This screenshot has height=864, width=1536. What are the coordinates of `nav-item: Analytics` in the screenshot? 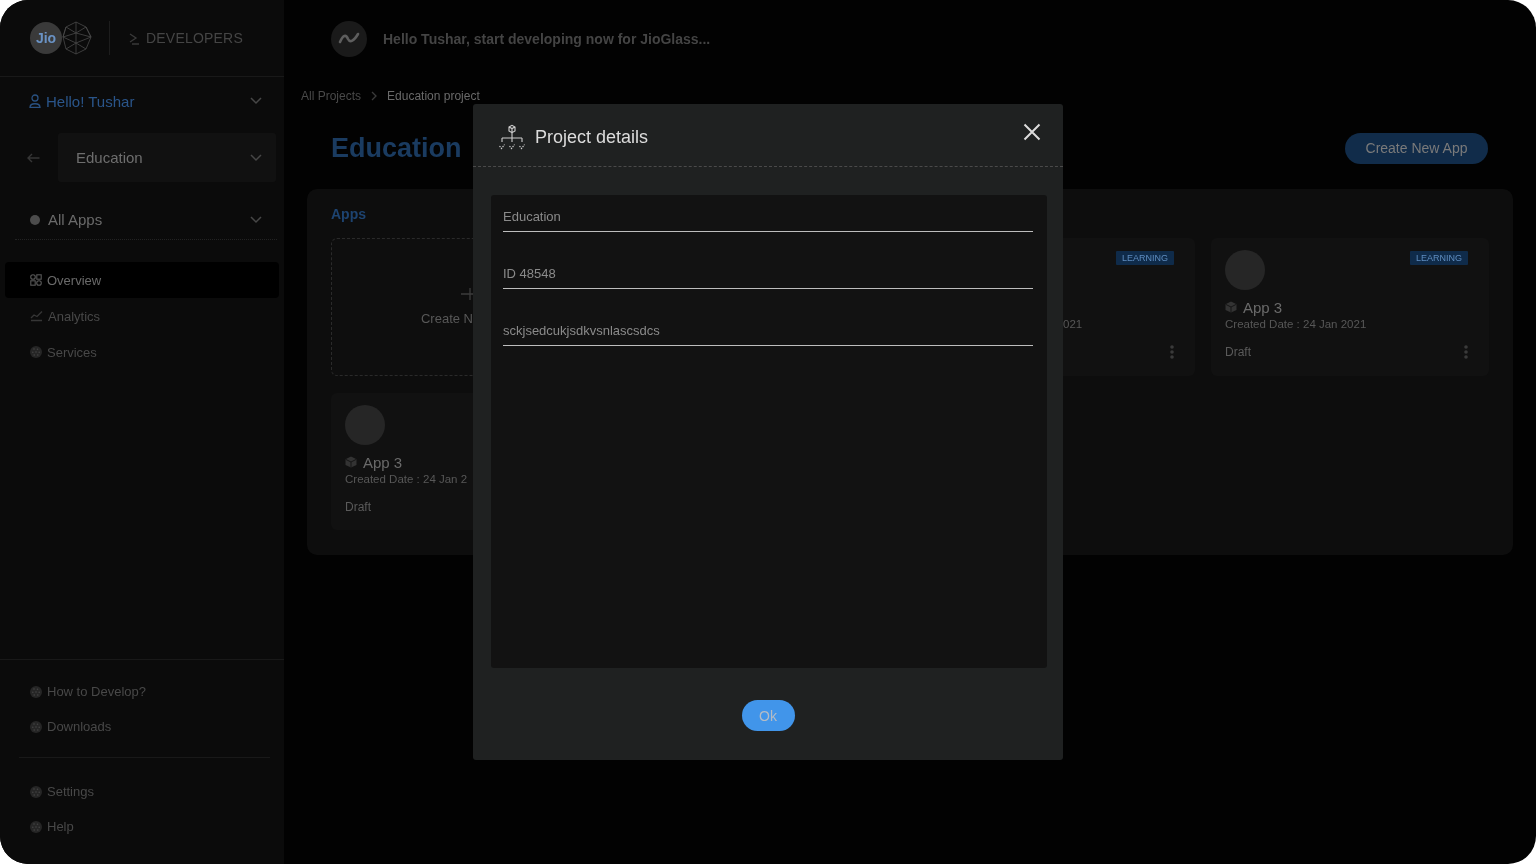 It's located at (142, 316).